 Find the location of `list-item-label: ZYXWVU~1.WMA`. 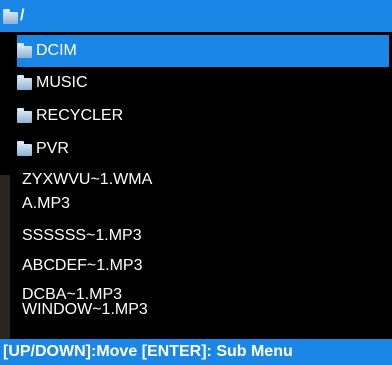

list-item-label: ZYXWVU~1.WMA is located at coordinates (87, 179).